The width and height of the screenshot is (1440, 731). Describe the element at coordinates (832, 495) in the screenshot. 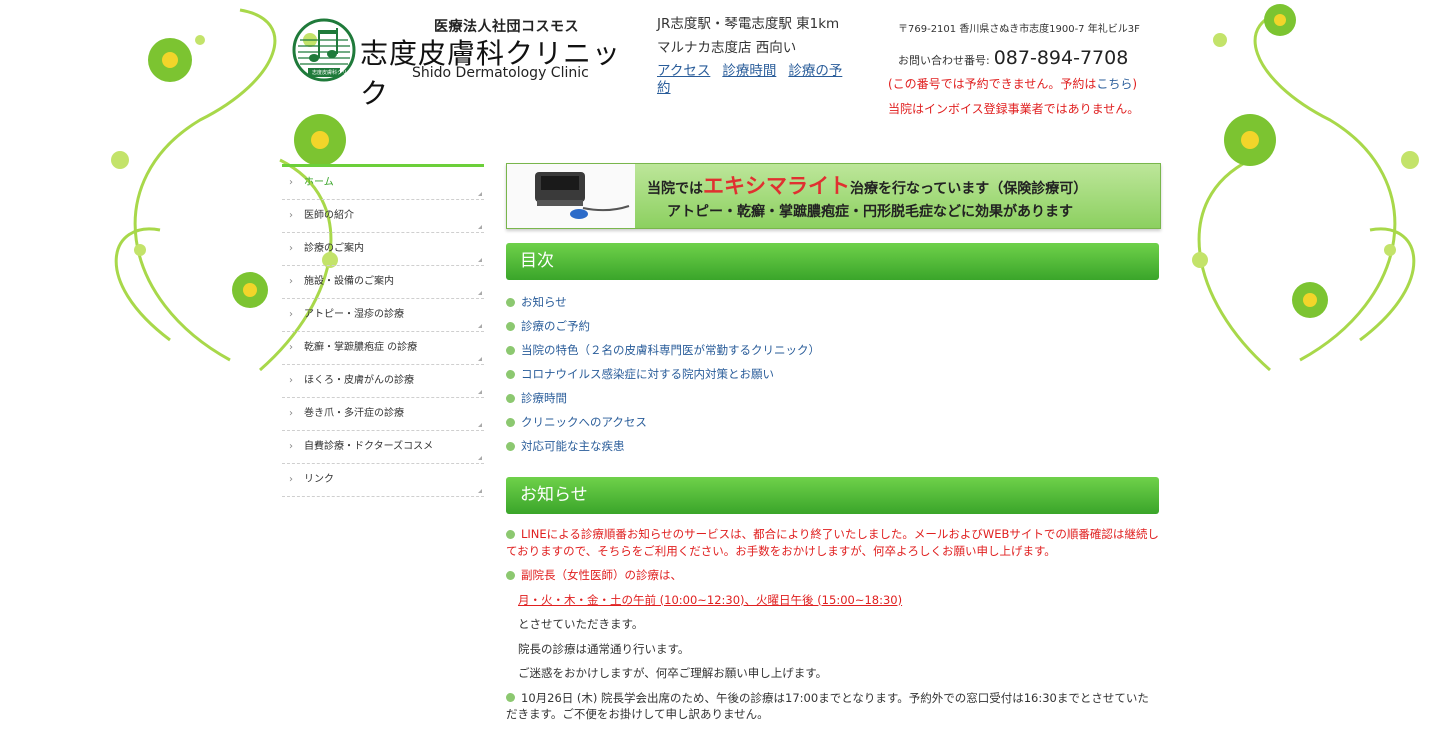

I see `news-heading: お知らせ` at that location.